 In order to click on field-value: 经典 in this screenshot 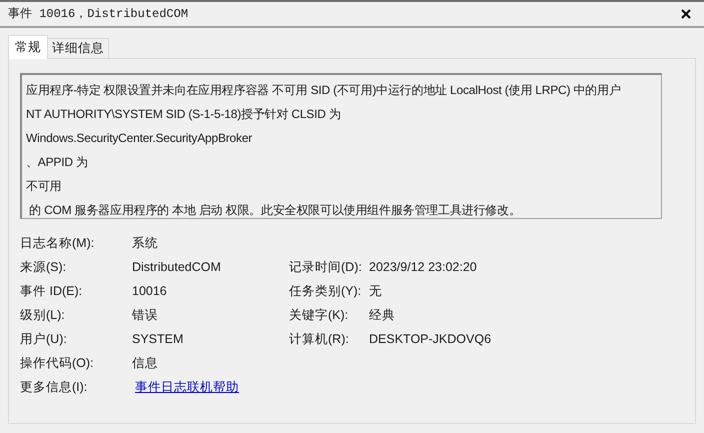, I will do `click(382, 315)`.